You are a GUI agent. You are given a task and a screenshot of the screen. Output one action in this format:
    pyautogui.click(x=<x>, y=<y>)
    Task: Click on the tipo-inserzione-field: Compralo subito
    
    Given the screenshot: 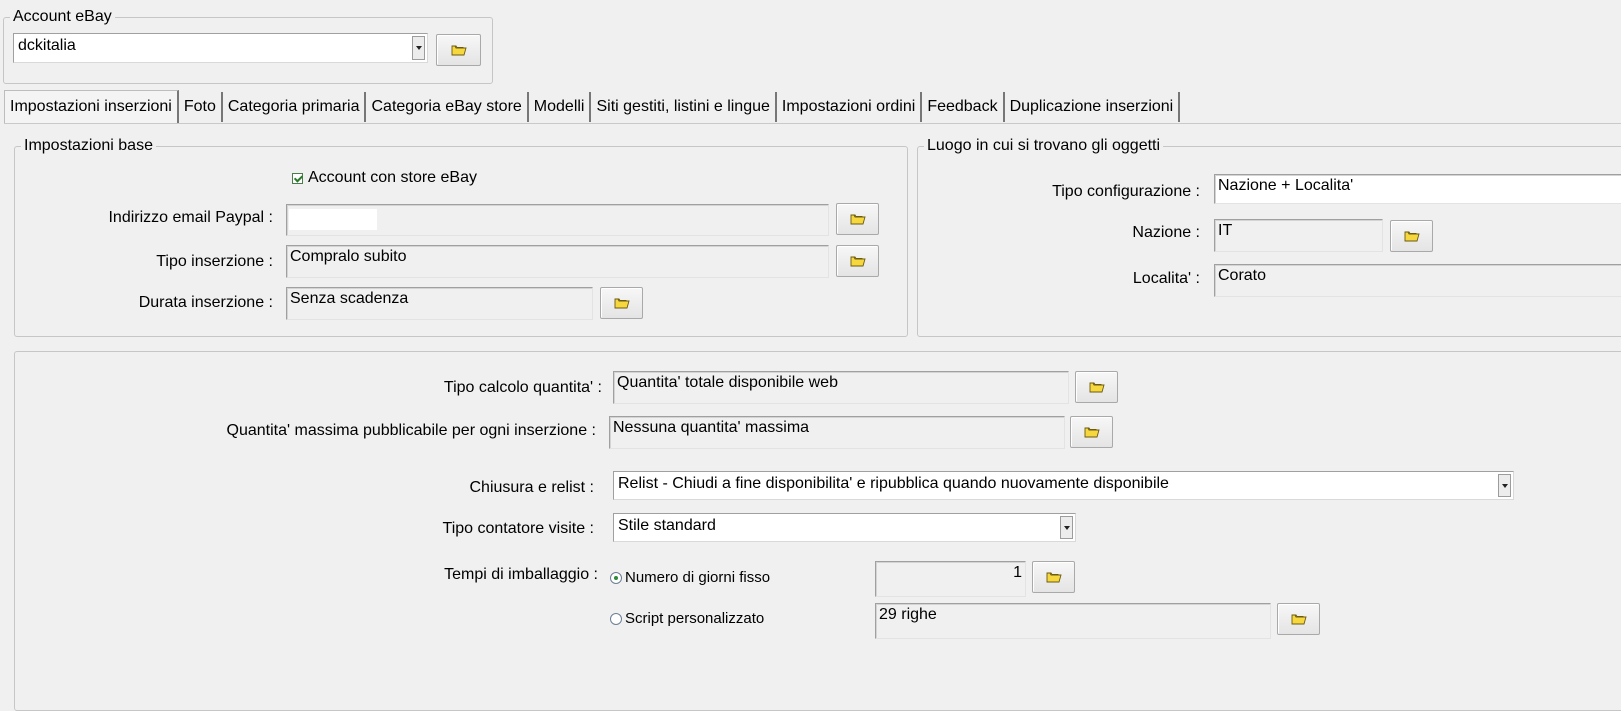 What is the action you would take?
    pyautogui.click(x=557, y=261)
    